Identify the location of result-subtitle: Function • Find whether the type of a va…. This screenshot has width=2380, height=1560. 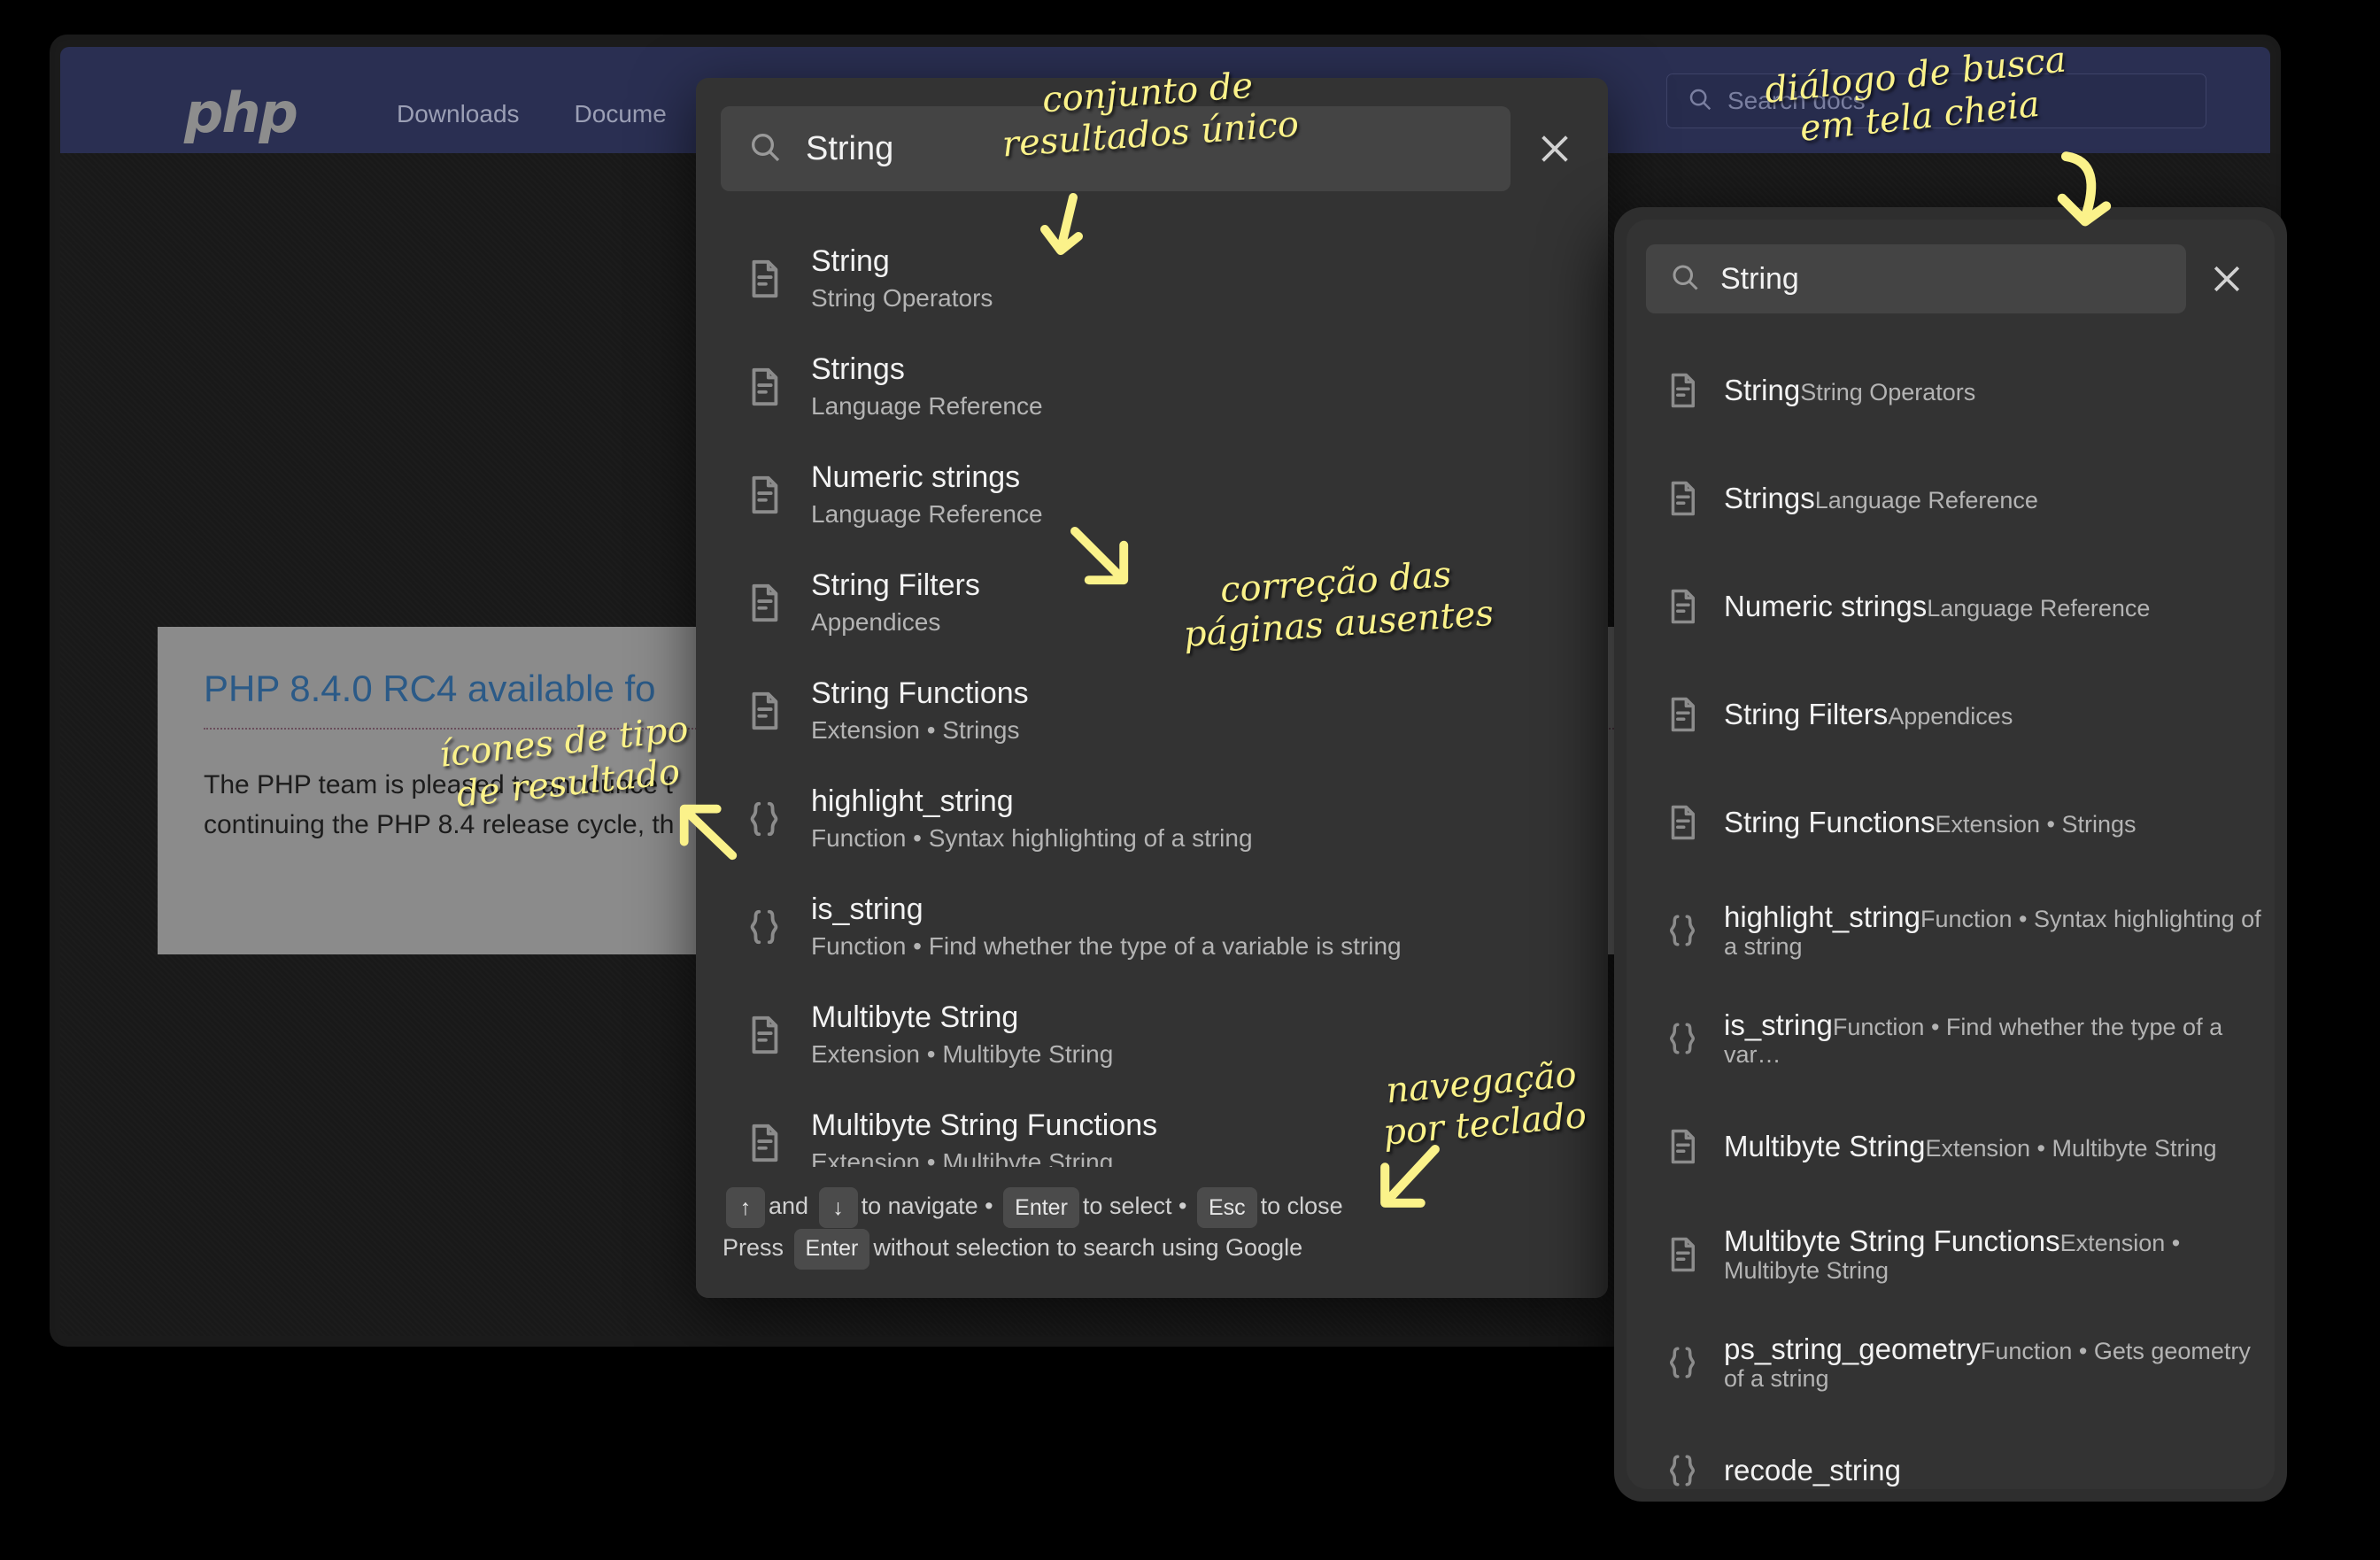
(1106, 946).